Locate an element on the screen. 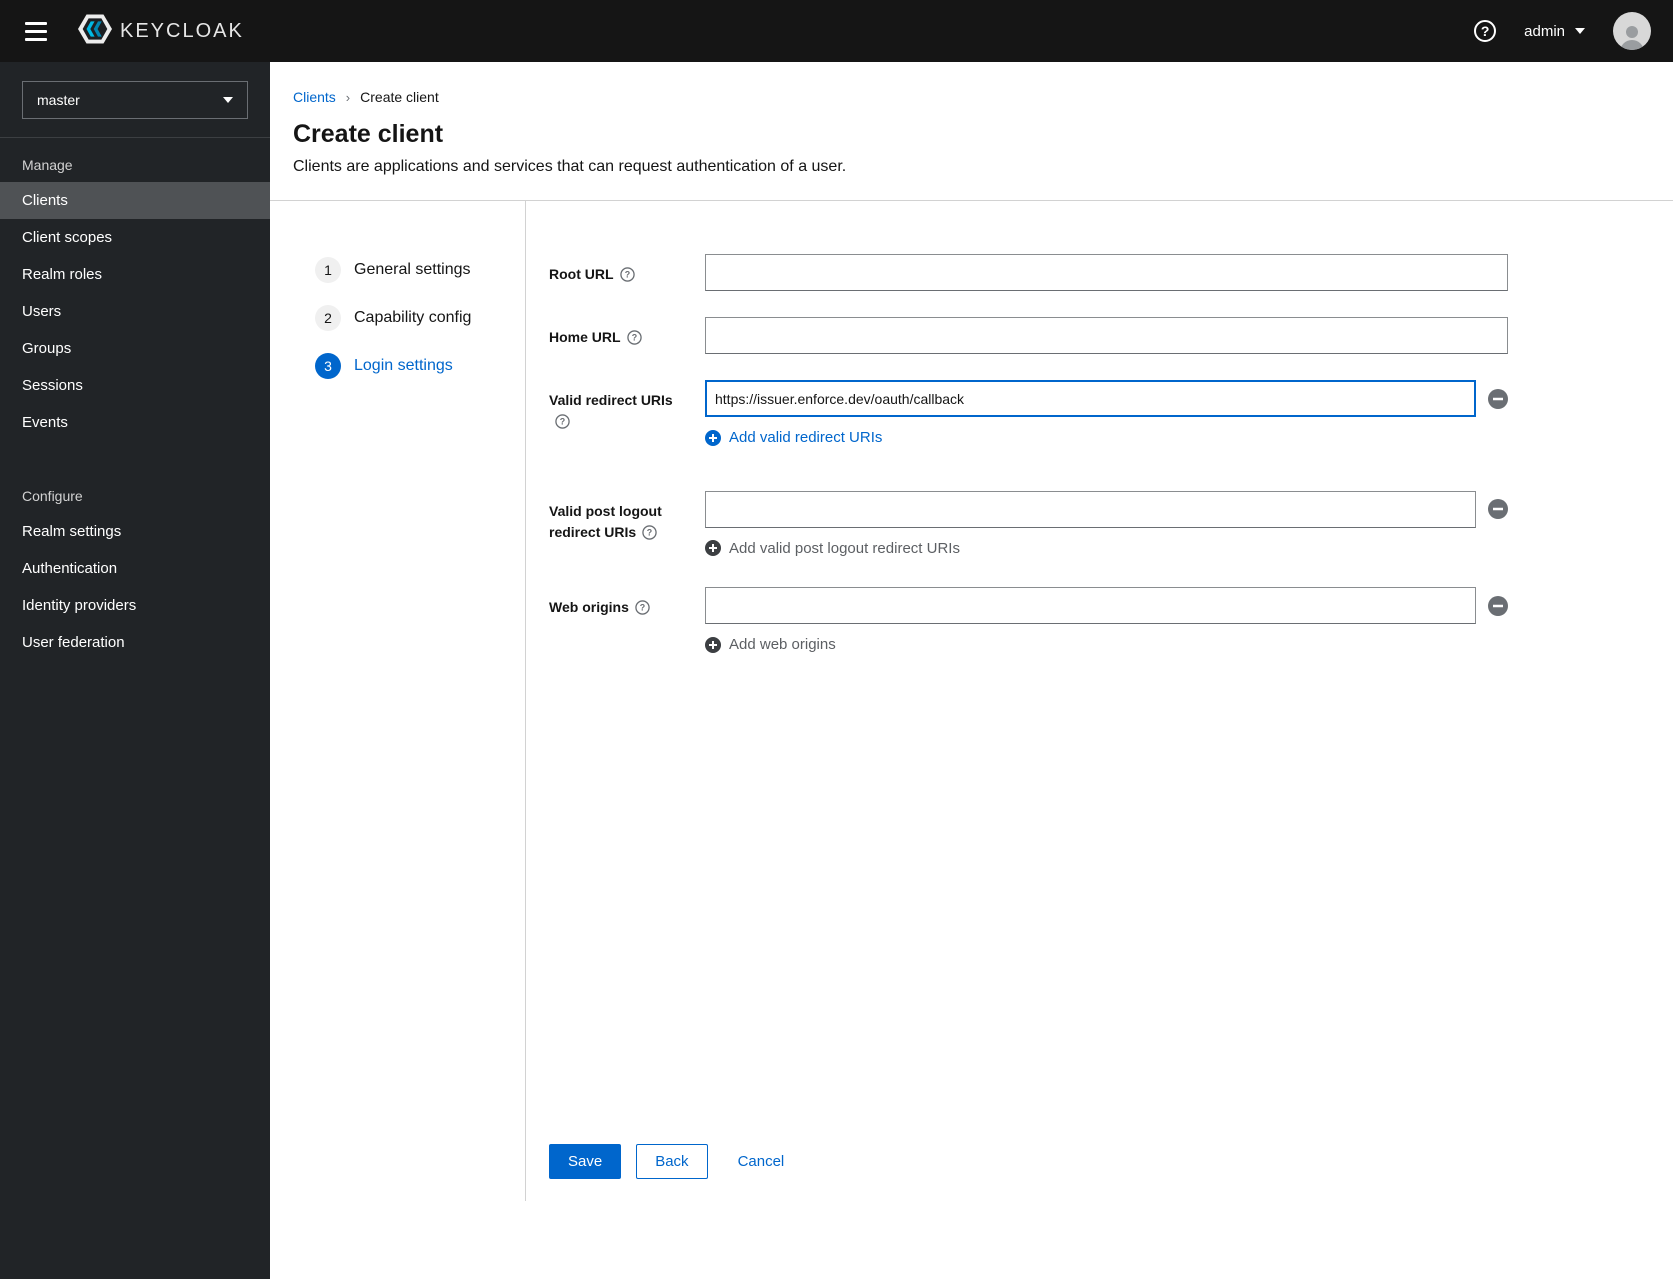 This screenshot has height=1279, width=1673. root-url-label: Root URL? is located at coordinates (627, 272).